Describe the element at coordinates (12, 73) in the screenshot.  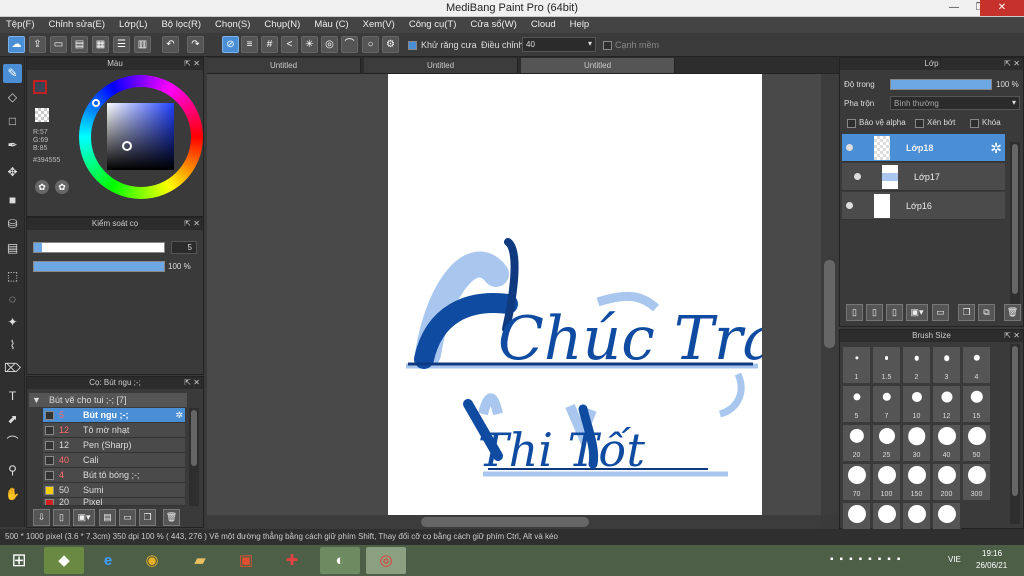
I see `brush-tool-icon: ✎` at that location.